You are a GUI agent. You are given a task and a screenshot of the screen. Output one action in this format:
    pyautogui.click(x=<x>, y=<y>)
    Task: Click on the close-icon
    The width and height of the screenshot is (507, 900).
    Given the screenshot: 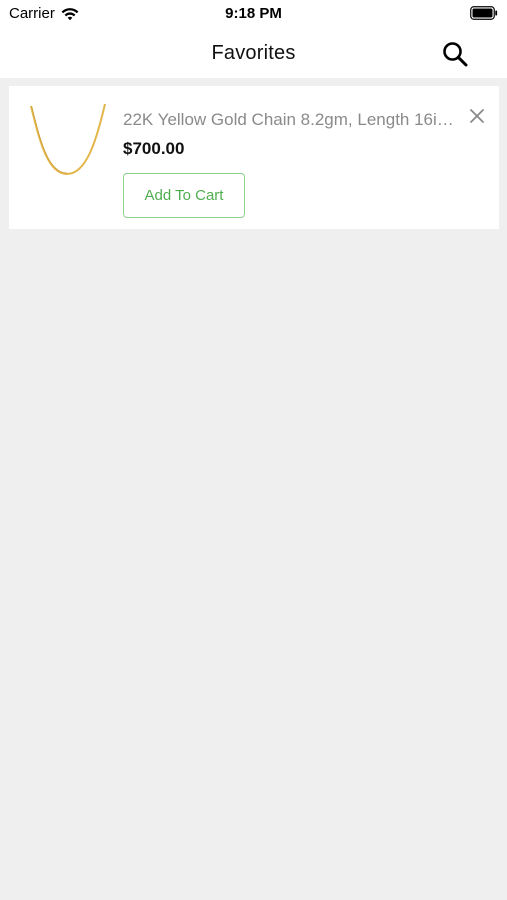 What is the action you would take?
    pyautogui.click(x=477, y=116)
    